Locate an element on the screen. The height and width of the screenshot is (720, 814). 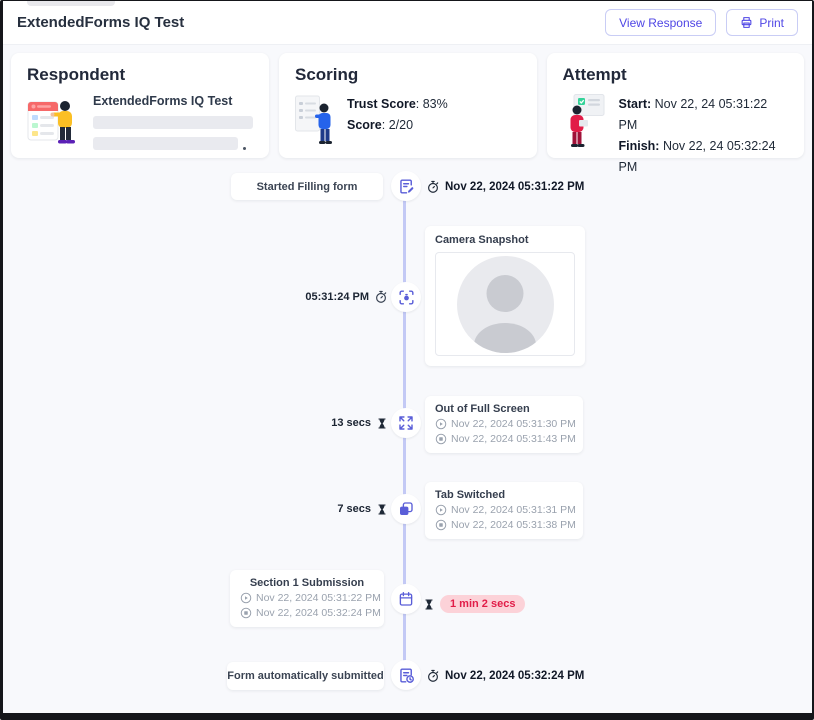
scoring-illustration-icon is located at coordinates (314, 121).